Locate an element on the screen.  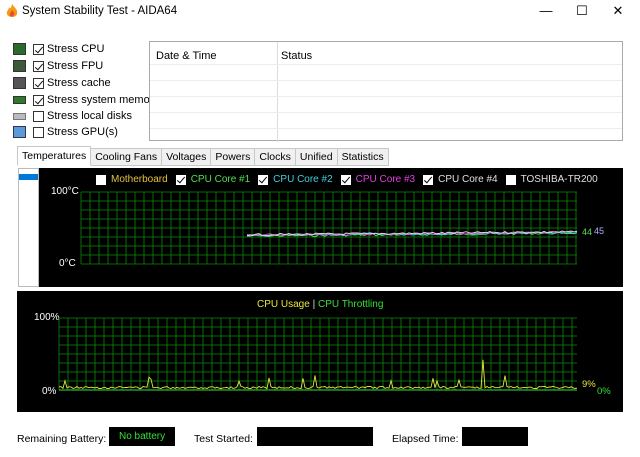
cpu-icon is located at coordinates (19, 49).